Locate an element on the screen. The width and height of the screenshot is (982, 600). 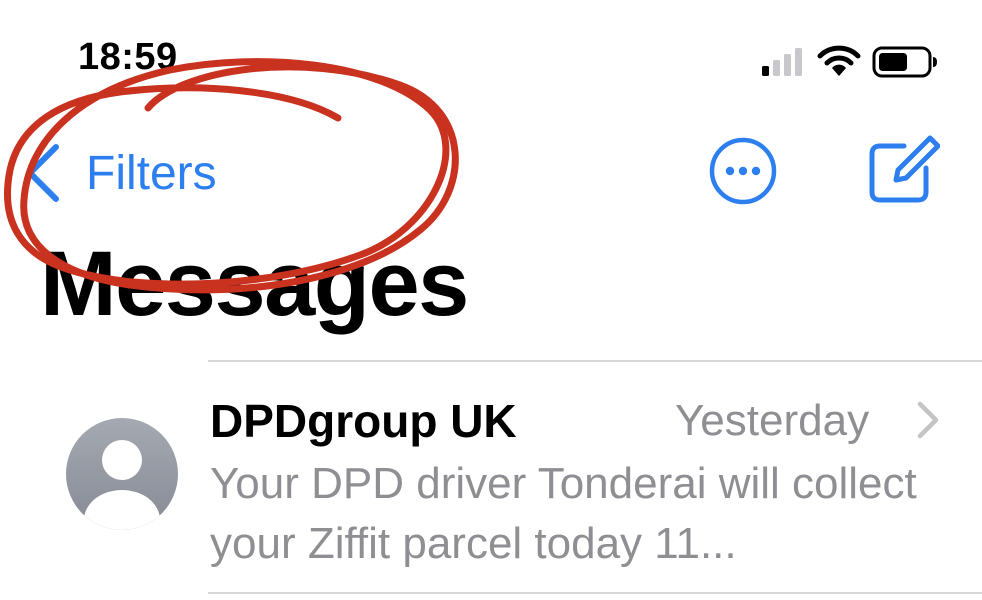
chevron-right-icon is located at coordinates (928, 420).